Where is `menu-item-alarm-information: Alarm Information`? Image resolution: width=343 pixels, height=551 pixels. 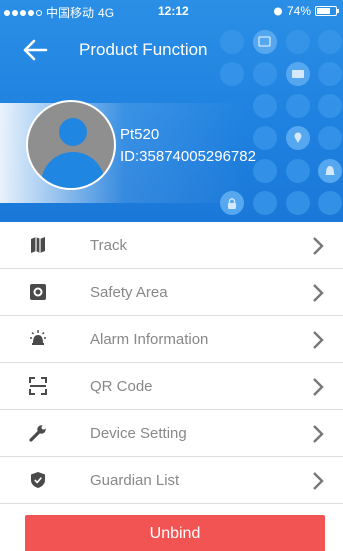
menu-item-alarm-information: Alarm Information is located at coordinates (171, 339).